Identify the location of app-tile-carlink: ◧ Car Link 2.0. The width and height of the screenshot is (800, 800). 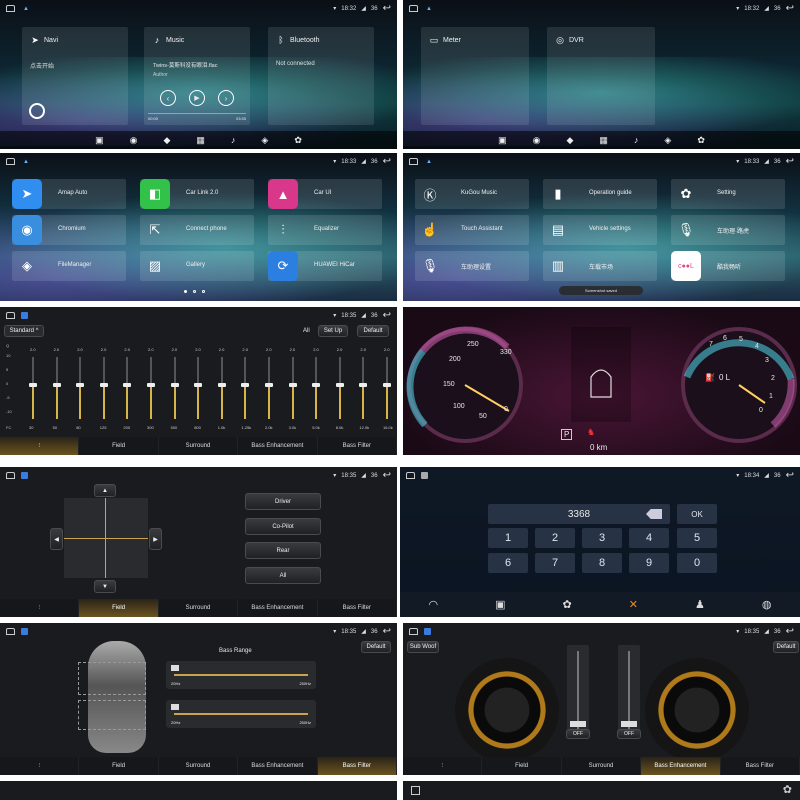
(197, 194).